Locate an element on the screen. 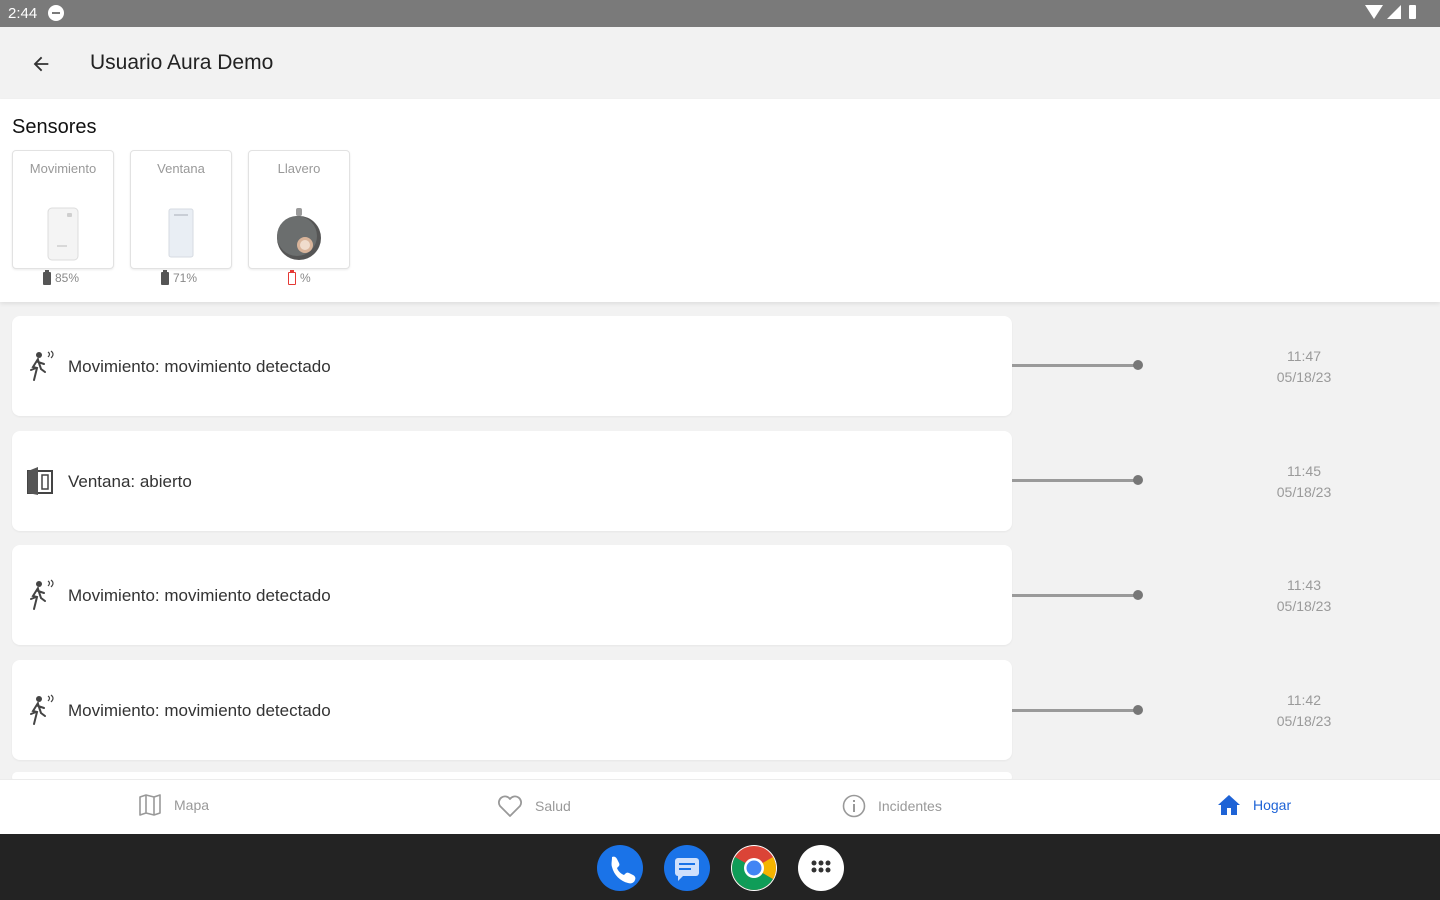 The height and width of the screenshot is (900, 1440). nav-item-salud: Salud is located at coordinates (534, 806).